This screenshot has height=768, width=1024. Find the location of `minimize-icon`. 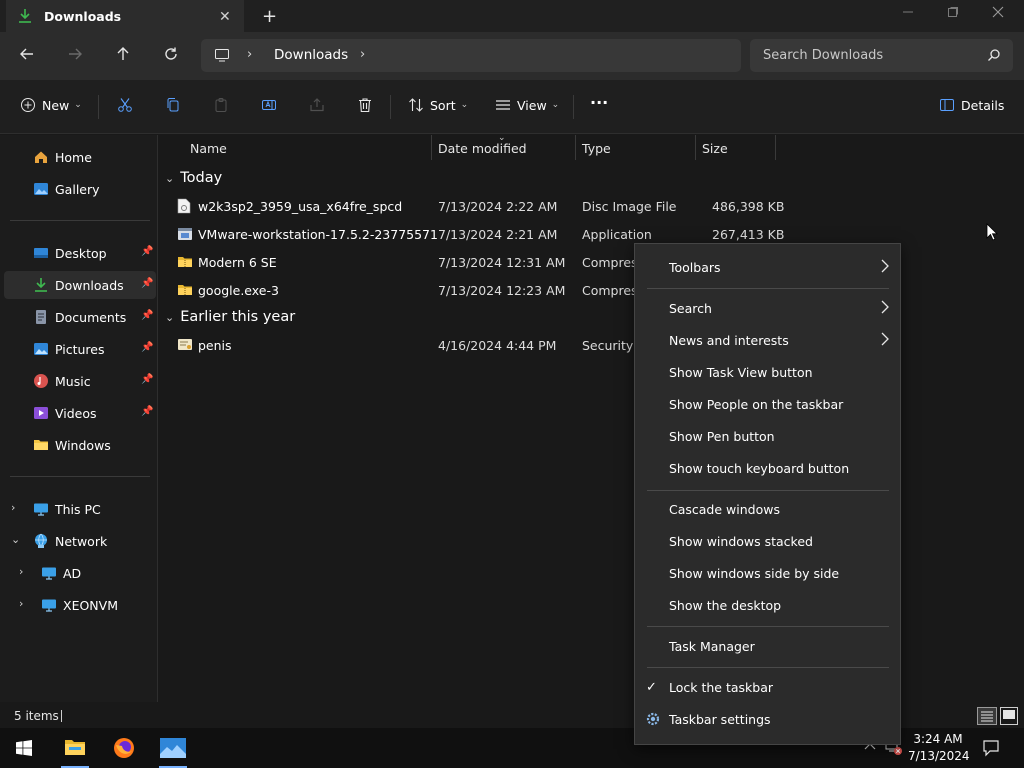

minimize-icon is located at coordinates (908, 12).